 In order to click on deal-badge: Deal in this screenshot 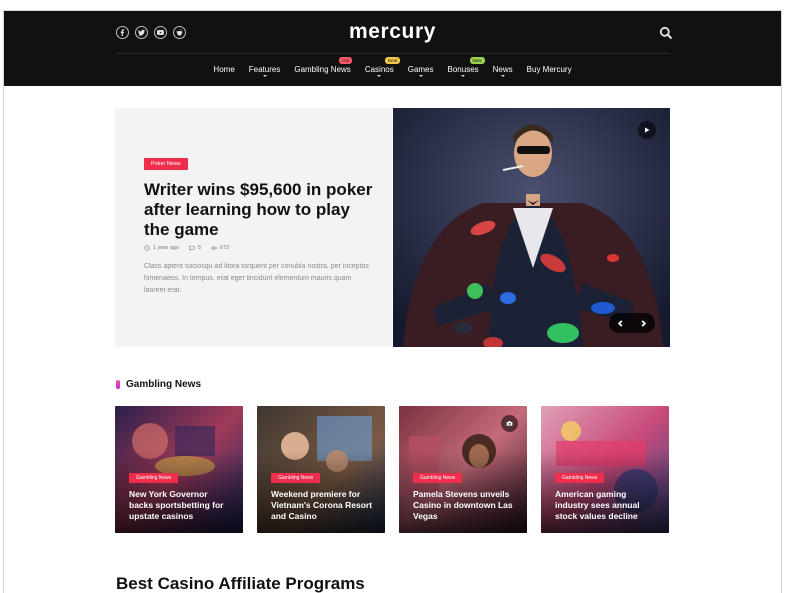, I will do `click(392, 60)`.